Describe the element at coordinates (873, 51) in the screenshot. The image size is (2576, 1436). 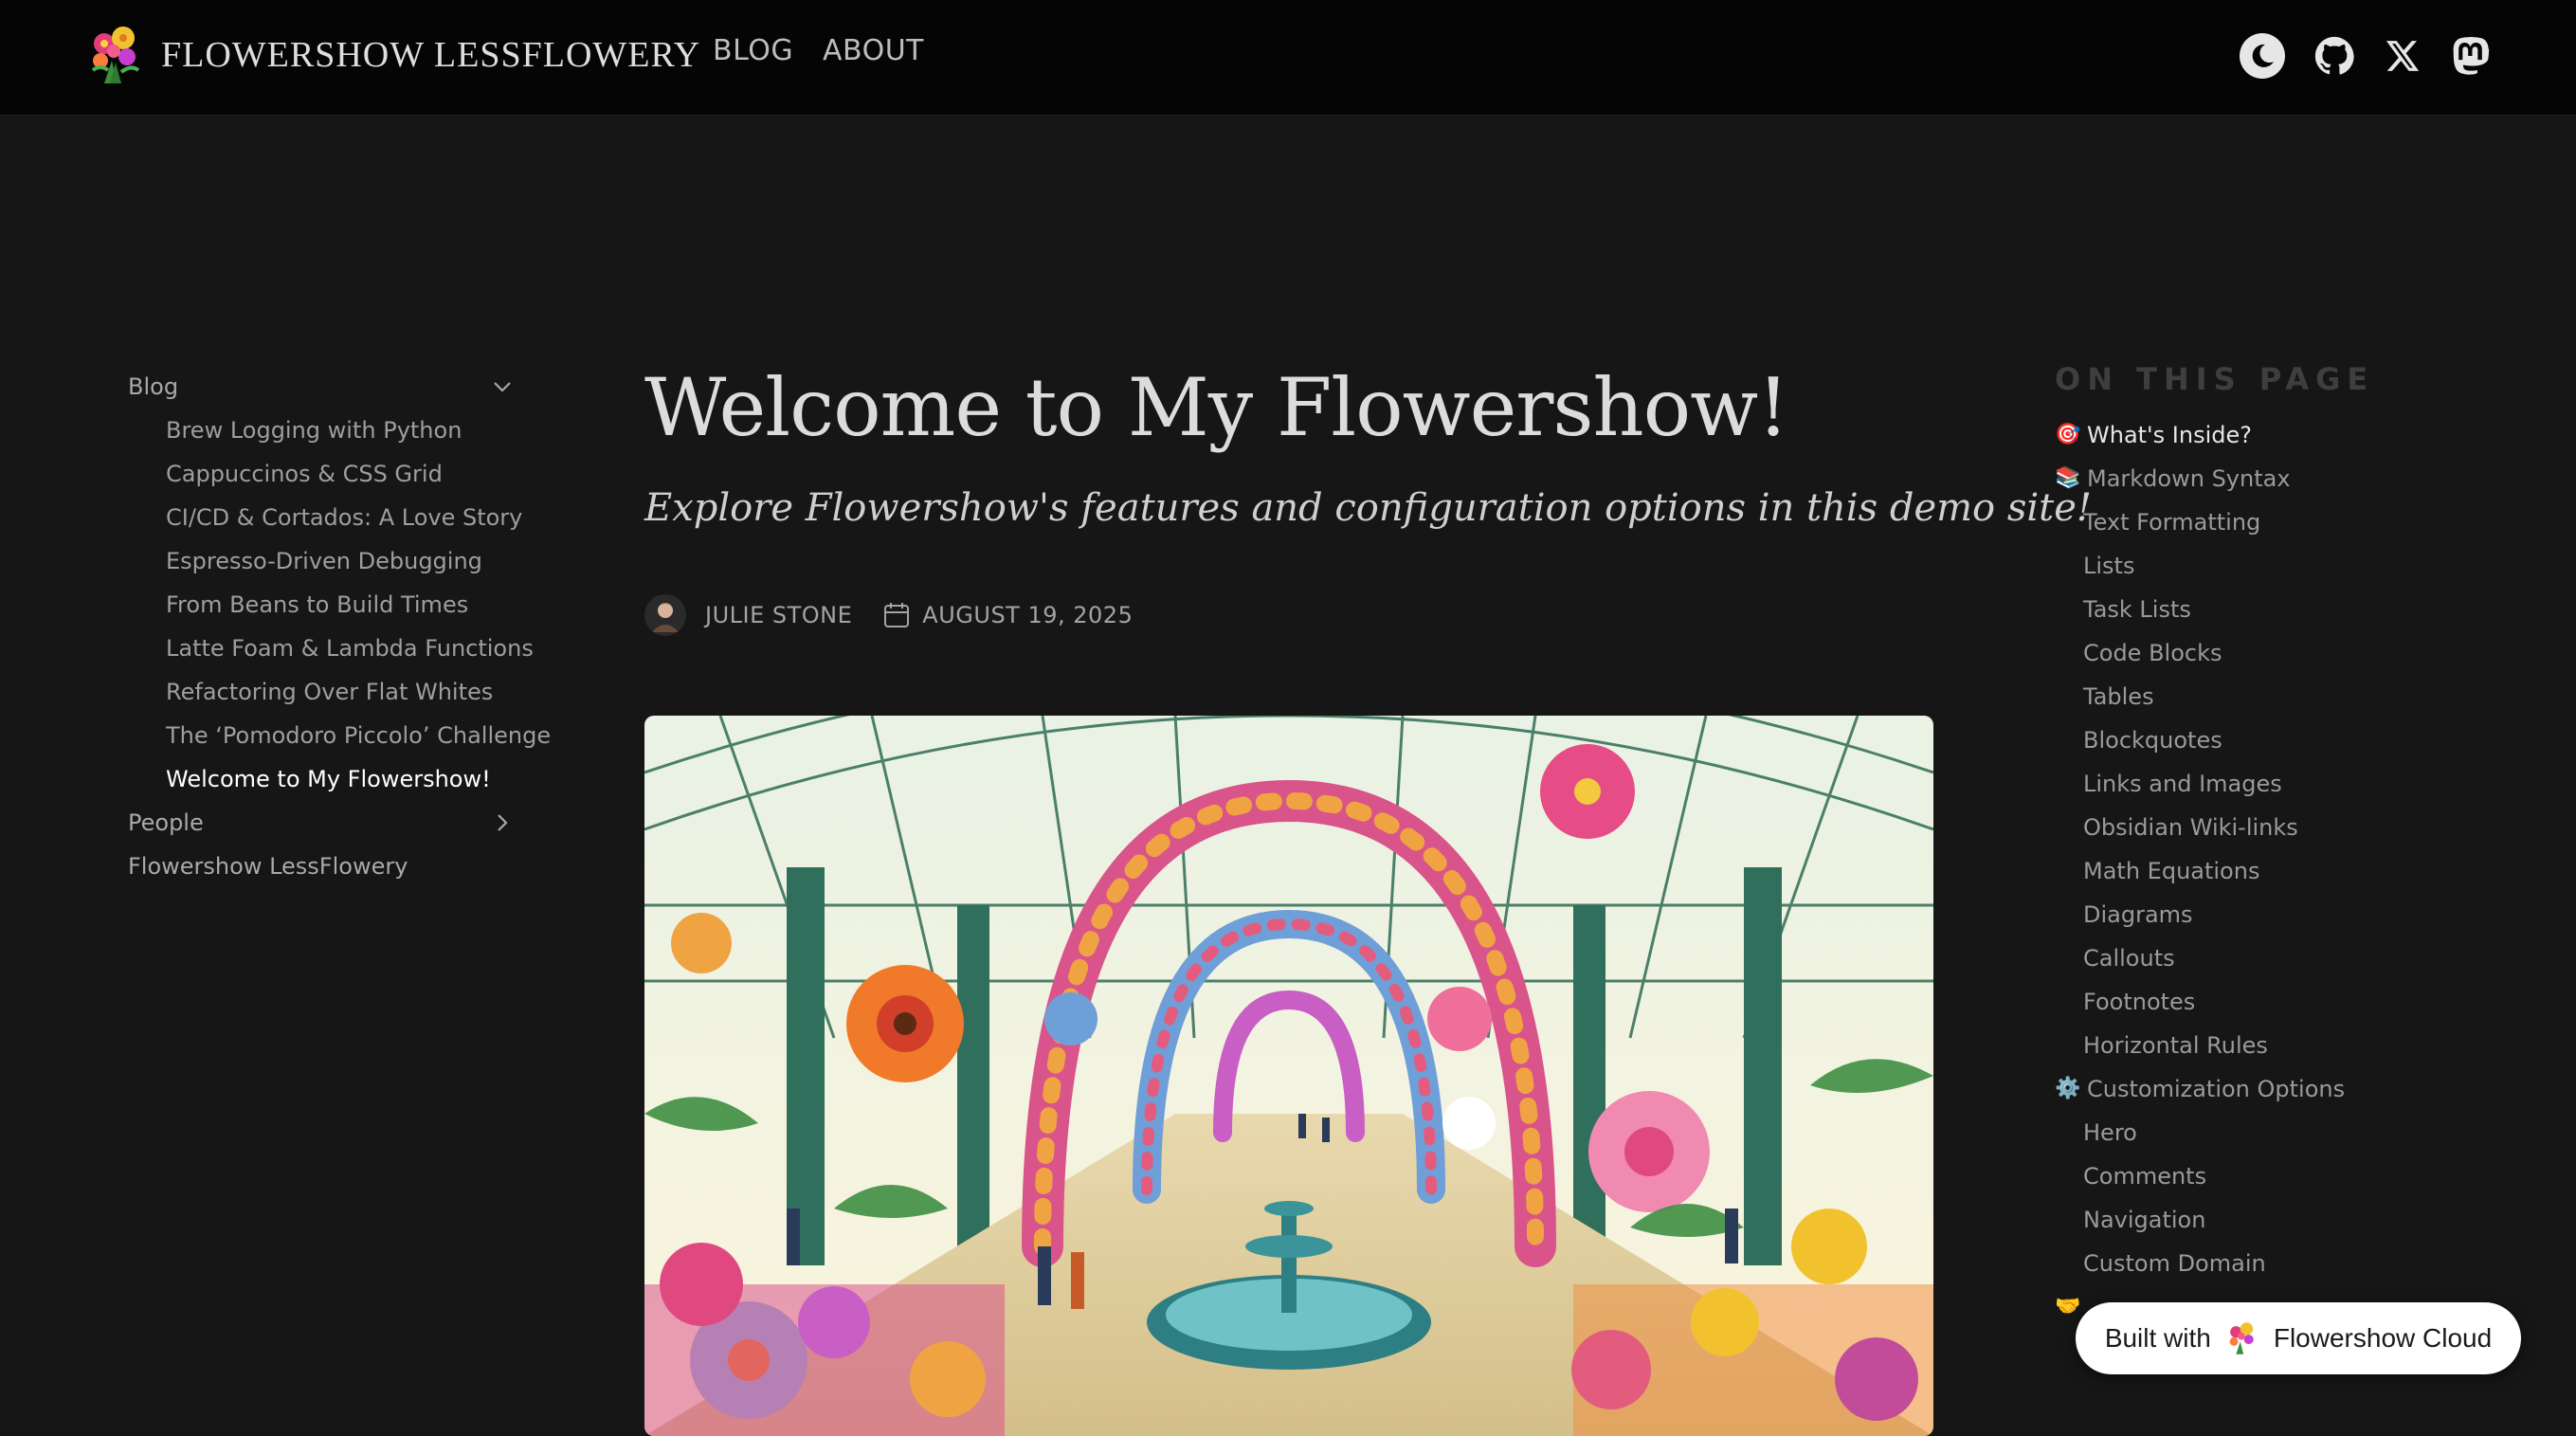
I see `nav-link-about: ABOUT` at that location.